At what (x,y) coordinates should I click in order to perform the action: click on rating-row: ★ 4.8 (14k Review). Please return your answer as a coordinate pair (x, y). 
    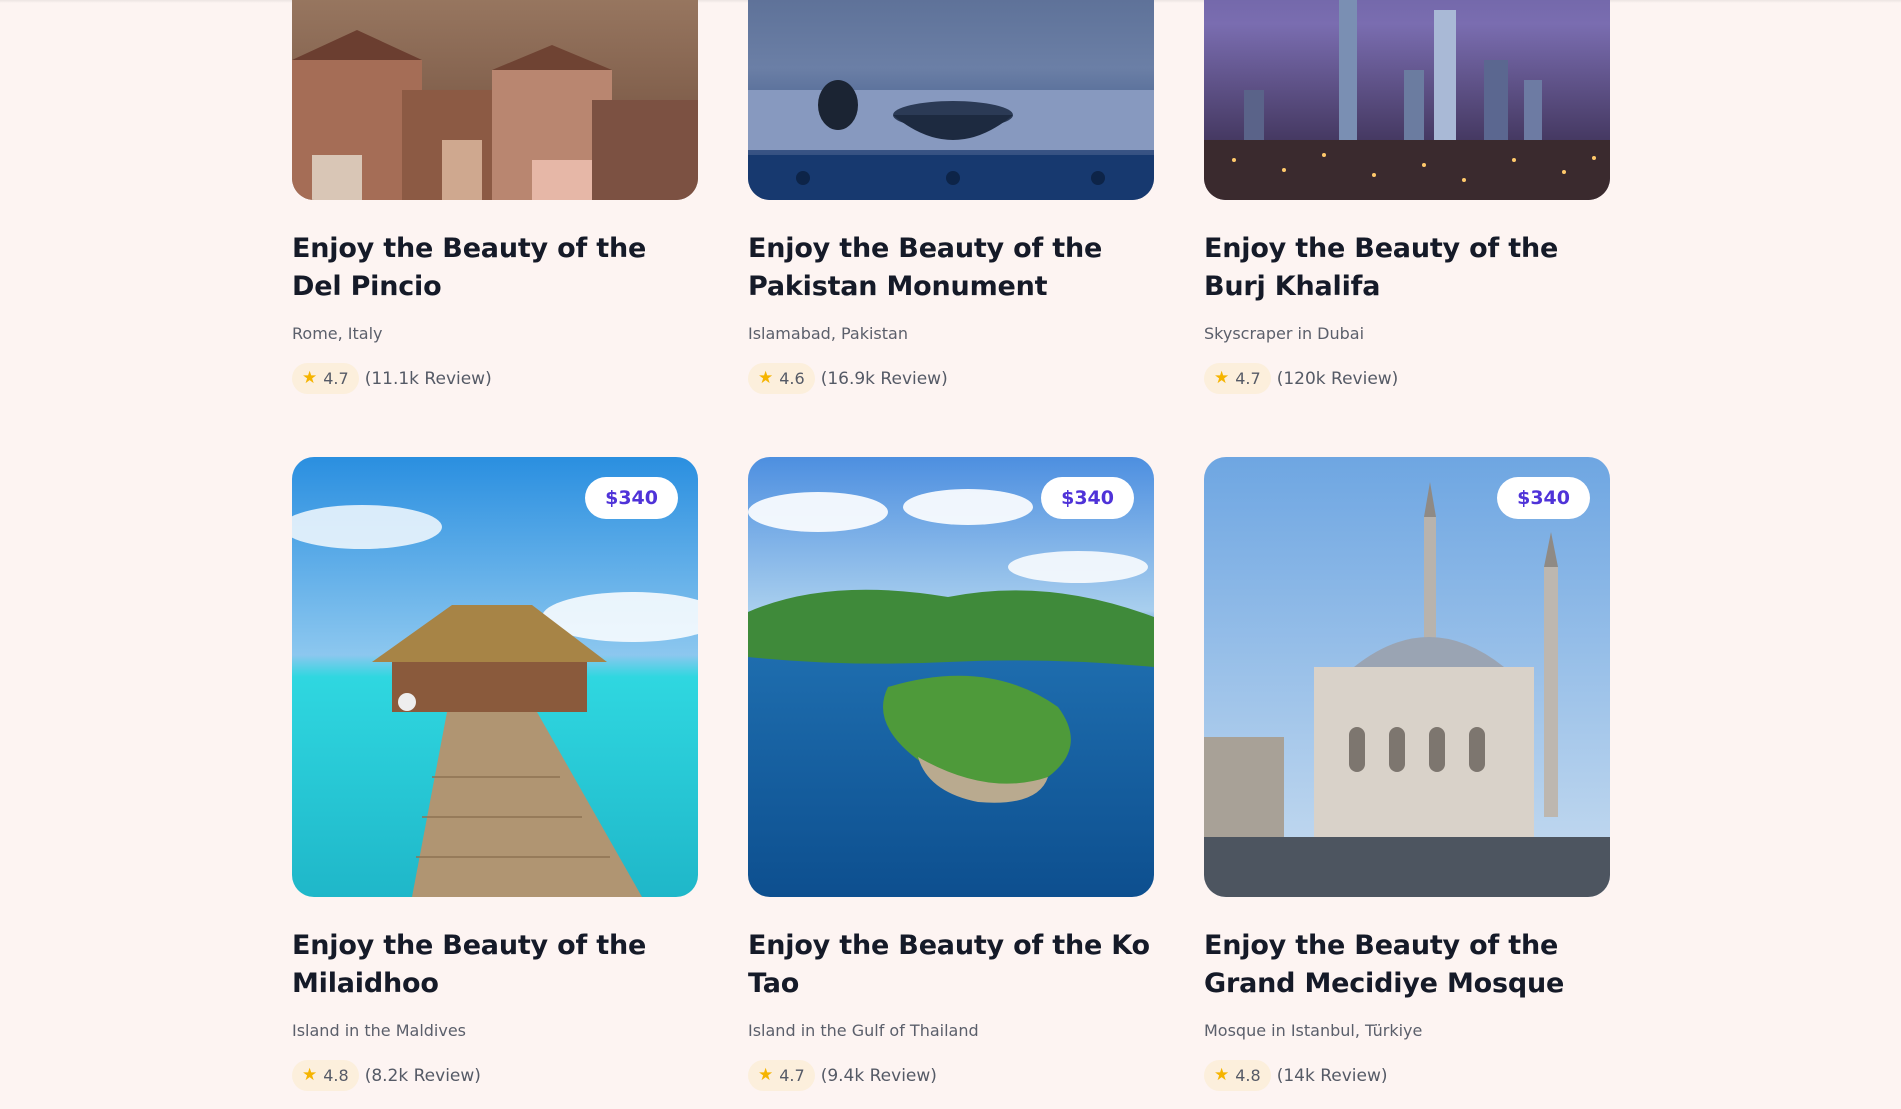
    Looking at the image, I should click on (1407, 1075).